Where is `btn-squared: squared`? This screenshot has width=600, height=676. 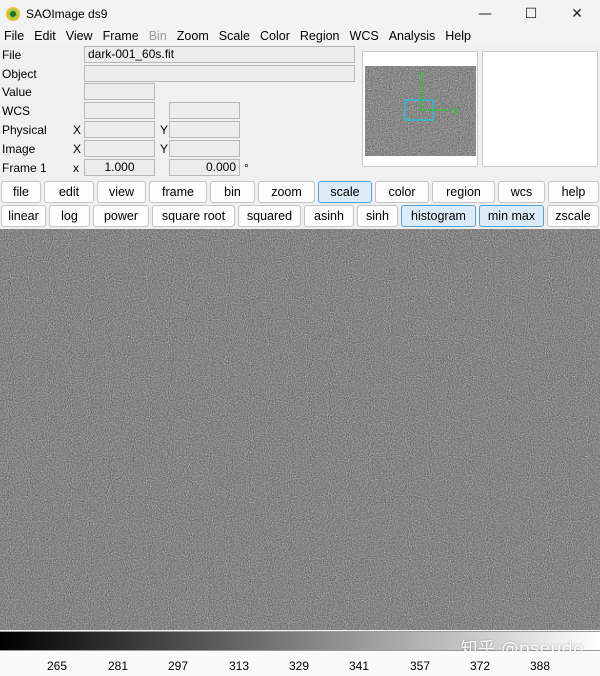 btn-squared: squared is located at coordinates (269, 216).